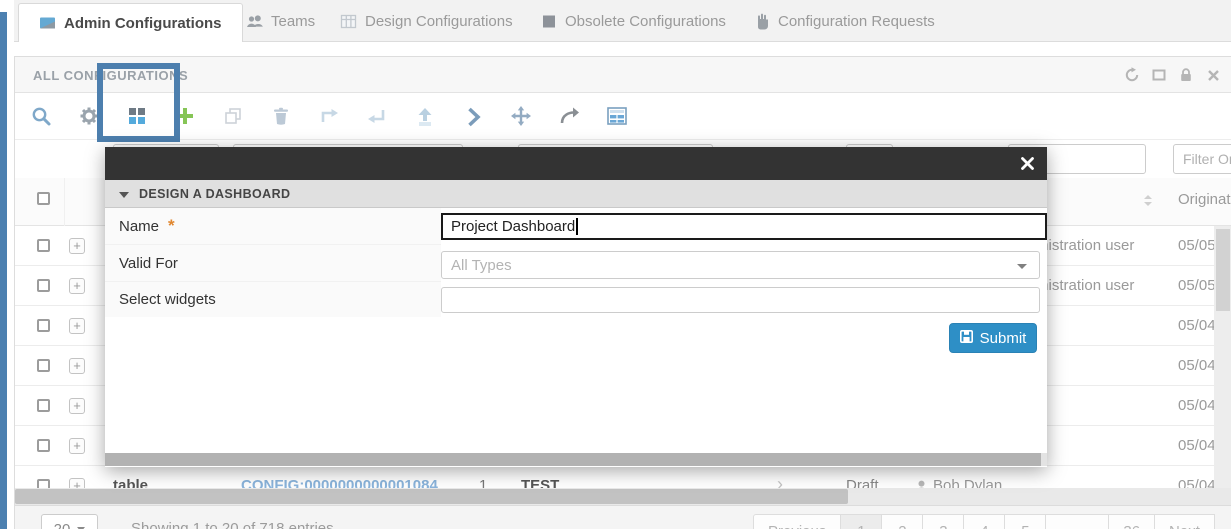 Image resolution: width=1231 pixels, height=529 pixels. What do you see at coordinates (232, 524) in the screenshot?
I see `showing-entries-text: Showing 1 to 20 of 718 entries` at bounding box center [232, 524].